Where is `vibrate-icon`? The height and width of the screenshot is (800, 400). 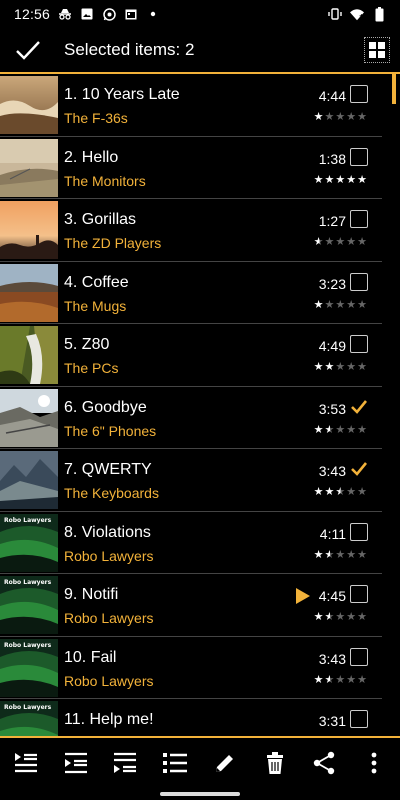
vibrate-icon is located at coordinates (335, 14).